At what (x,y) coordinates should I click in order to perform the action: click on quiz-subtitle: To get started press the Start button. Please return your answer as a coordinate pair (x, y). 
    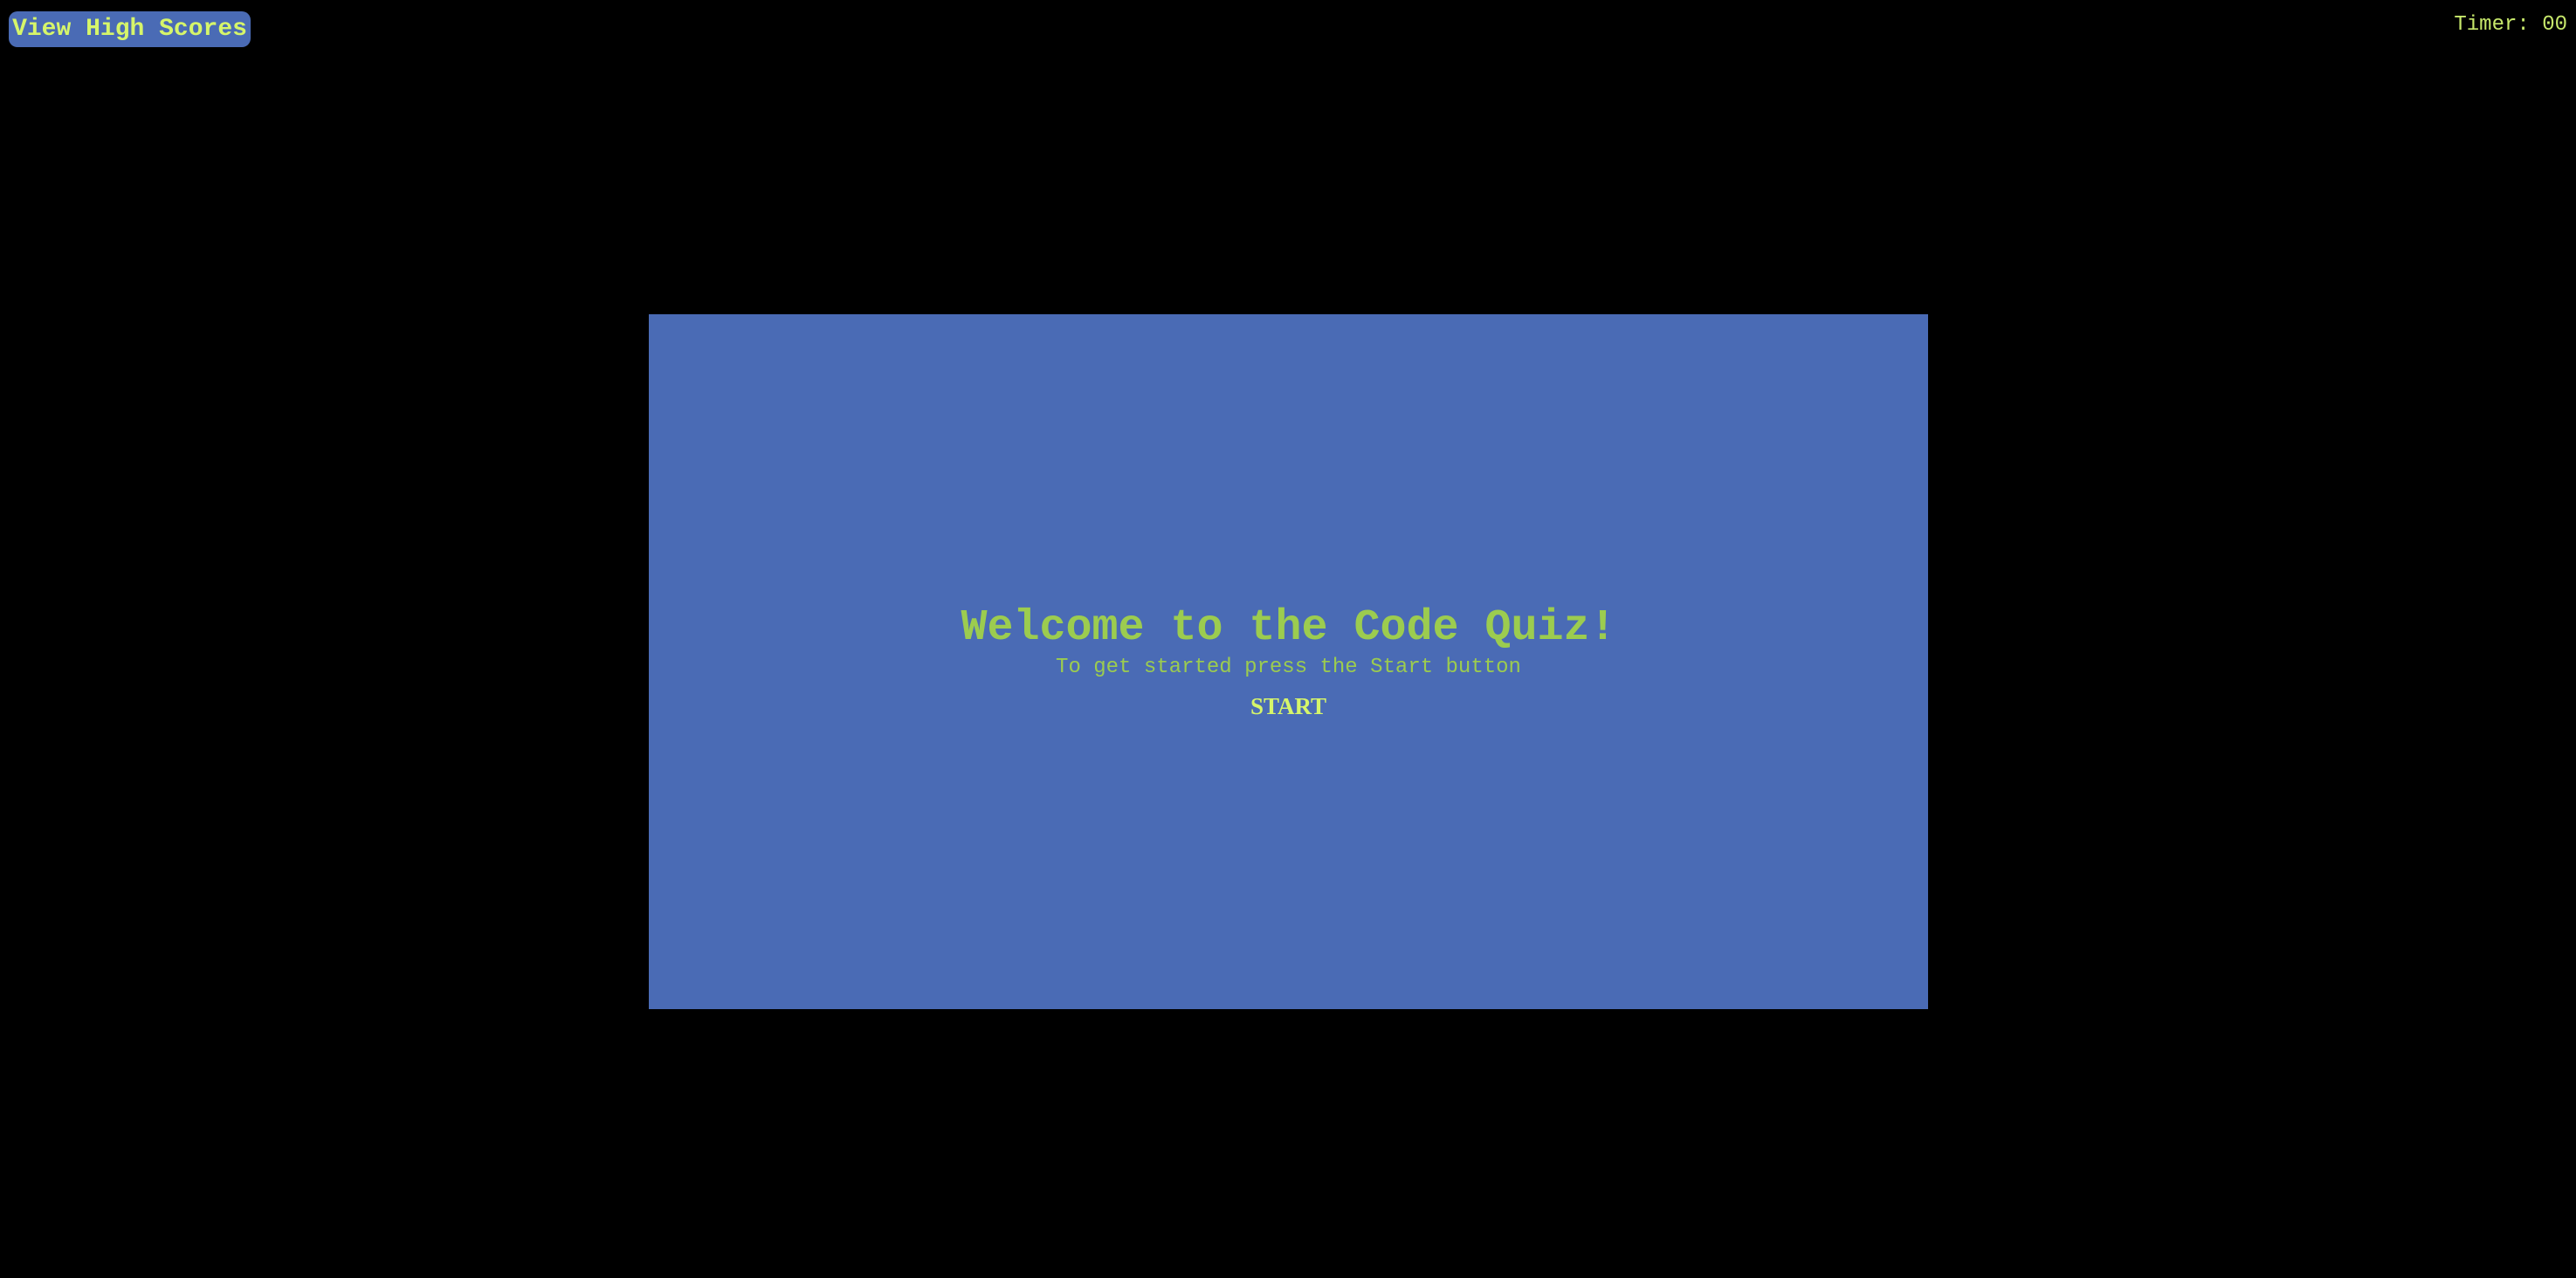
    Looking at the image, I should click on (1288, 667).